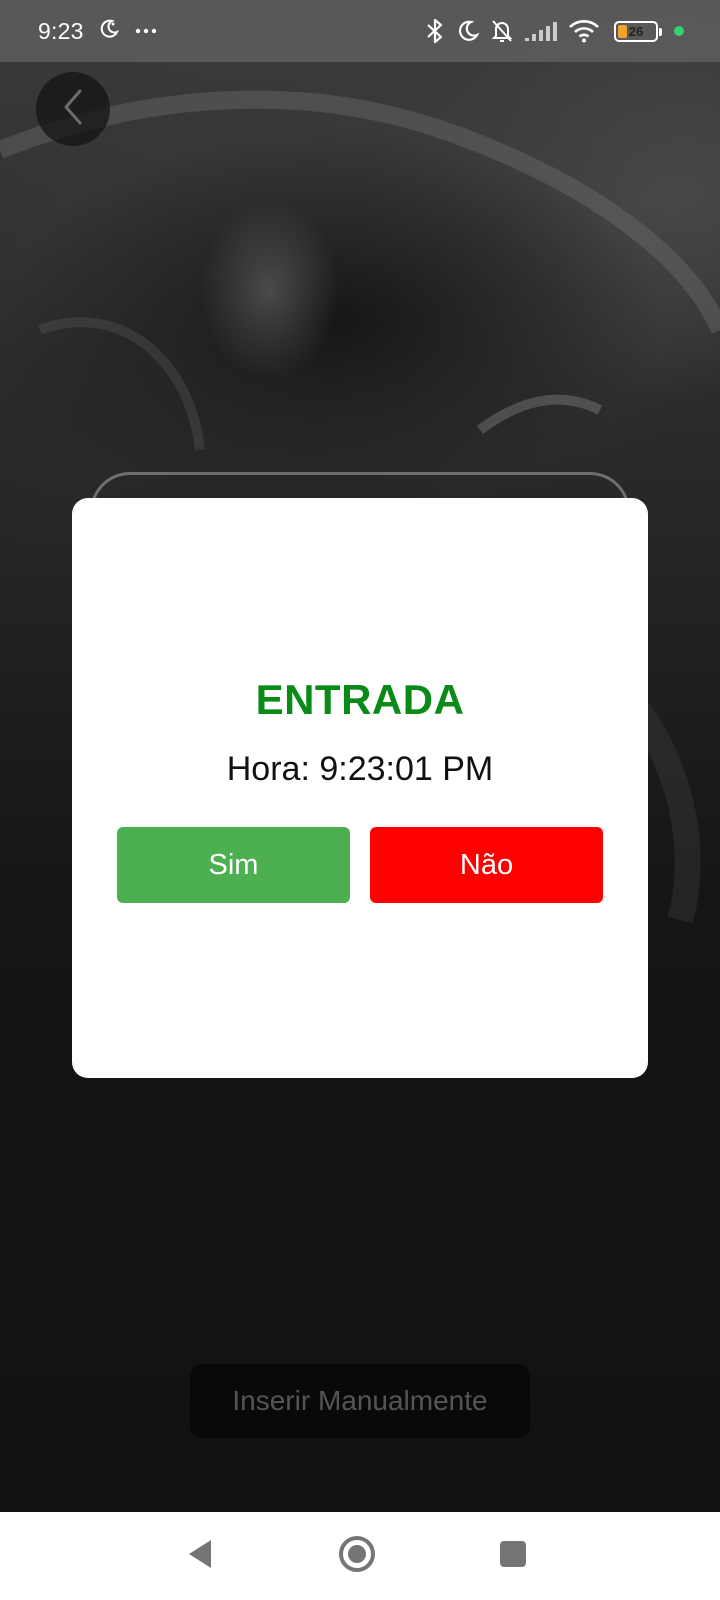 The image size is (720, 1600). I want to click on bell-off-icon, so click(502, 31).